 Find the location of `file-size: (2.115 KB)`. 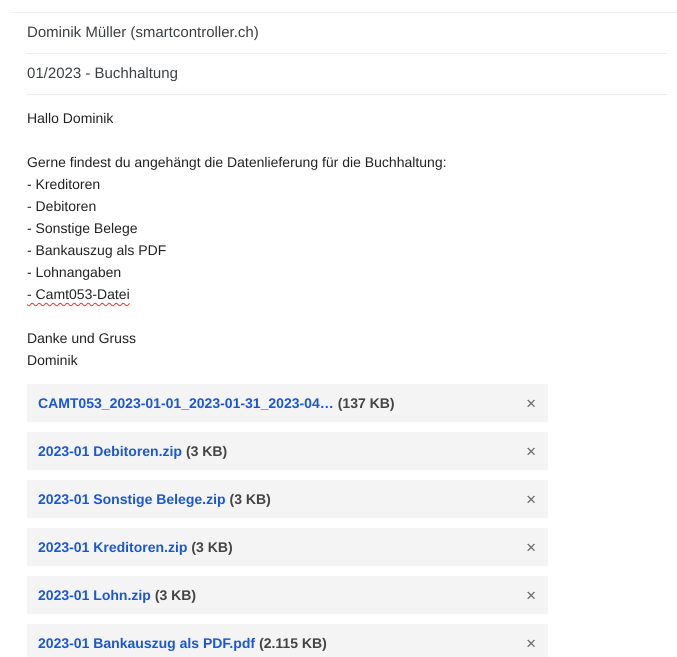

file-size: (2.115 KB) is located at coordinates (293, 643).